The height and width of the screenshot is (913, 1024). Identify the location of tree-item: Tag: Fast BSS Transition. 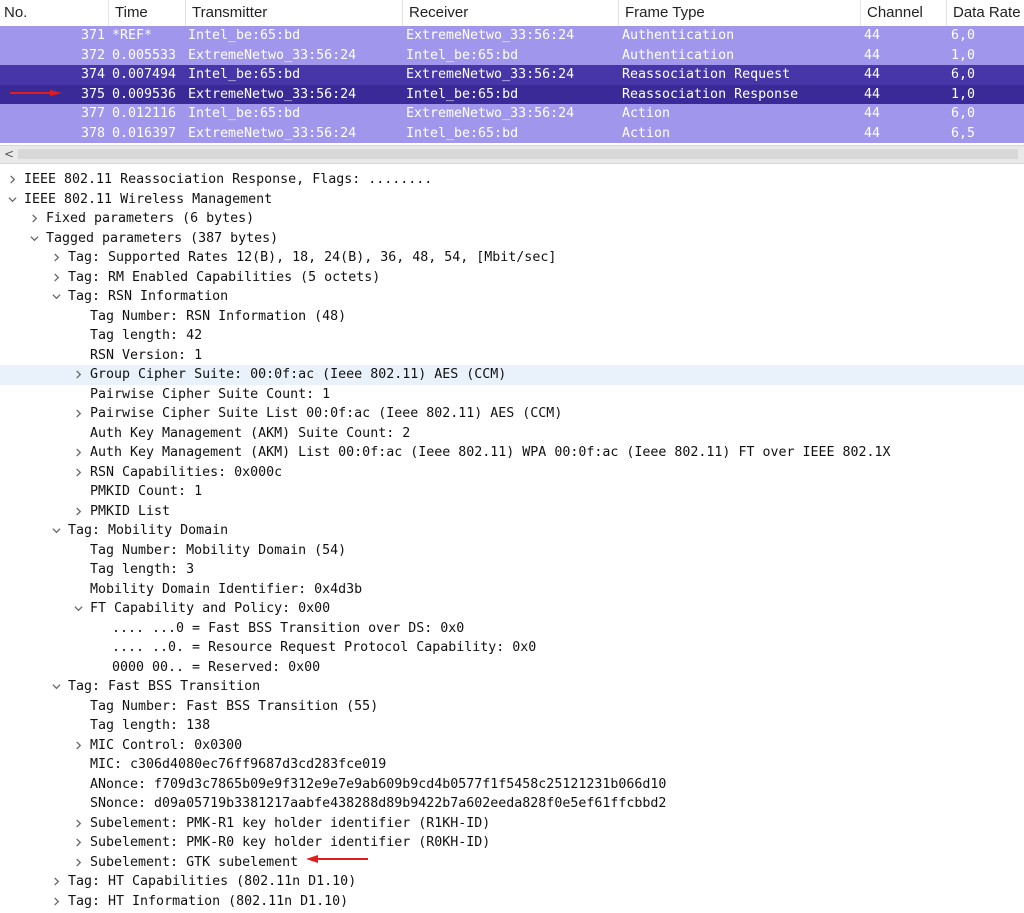
(512, 687).